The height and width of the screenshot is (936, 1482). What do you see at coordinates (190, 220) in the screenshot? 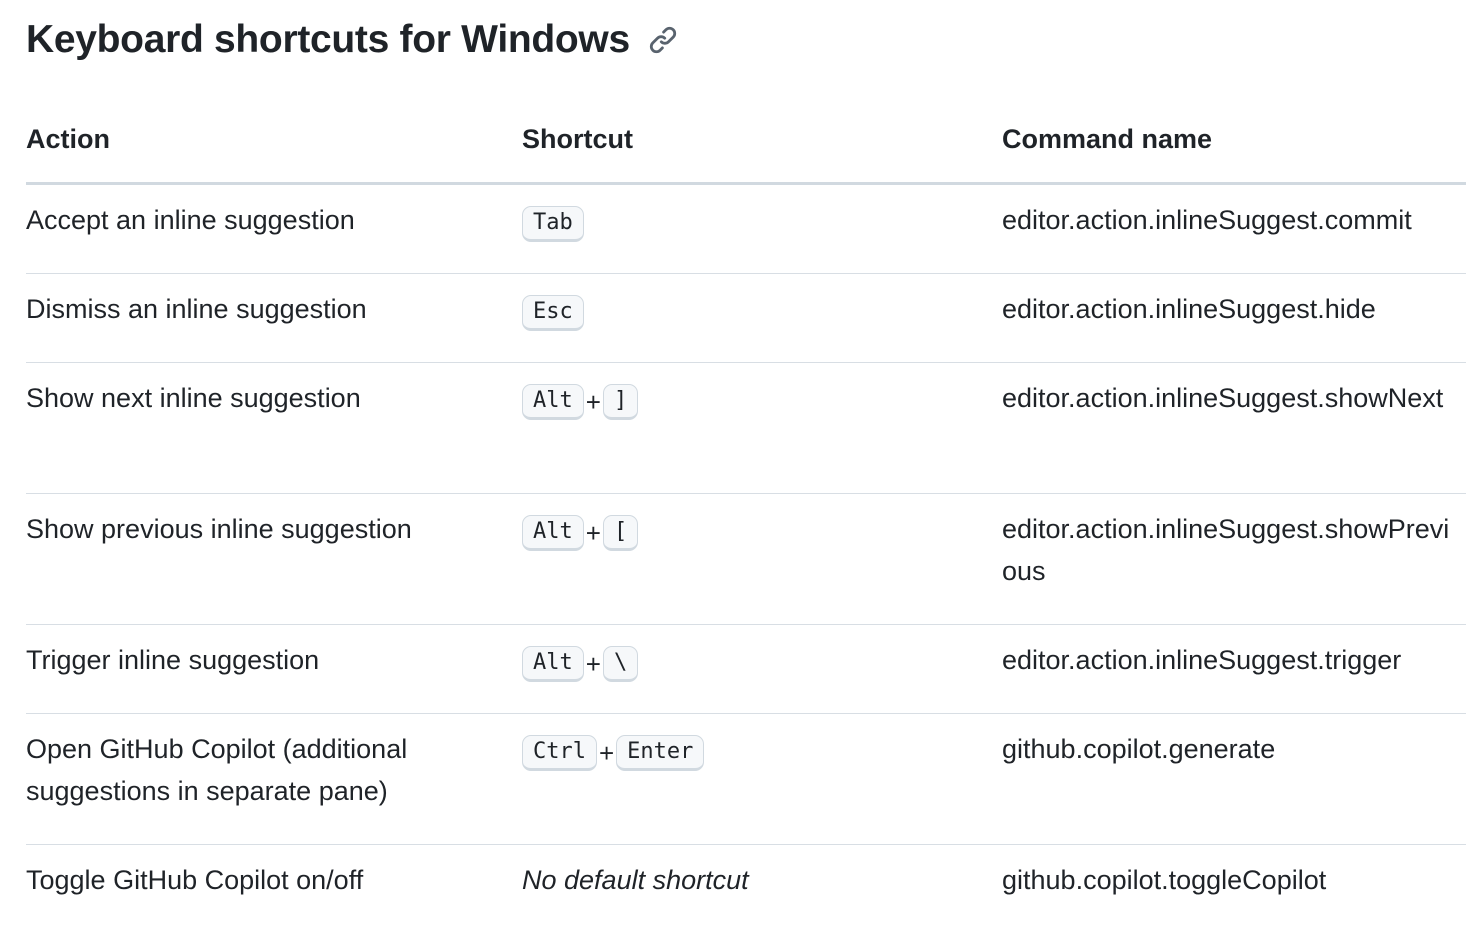
I see `action-text: Accept an inline suggestion` at bounding box center [190, 220].